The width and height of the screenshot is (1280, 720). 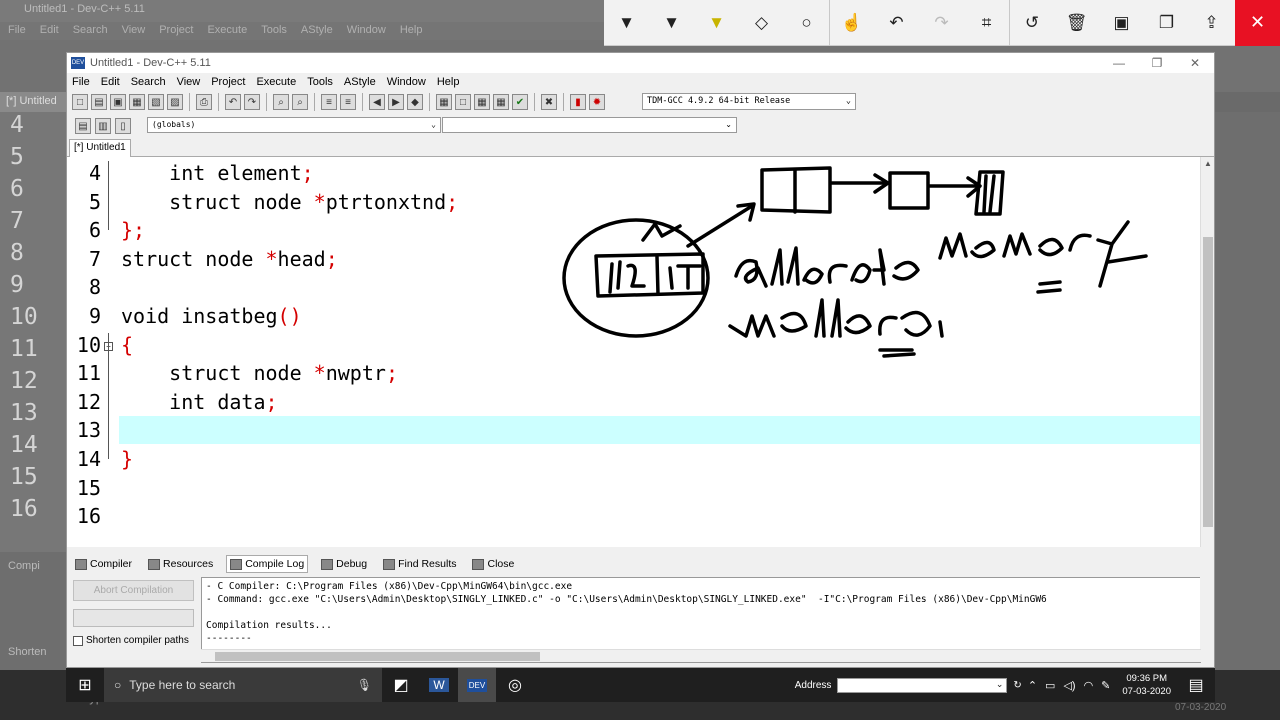 I want to click on annotation-close-button: ✕, so click(x=1257, y=23).